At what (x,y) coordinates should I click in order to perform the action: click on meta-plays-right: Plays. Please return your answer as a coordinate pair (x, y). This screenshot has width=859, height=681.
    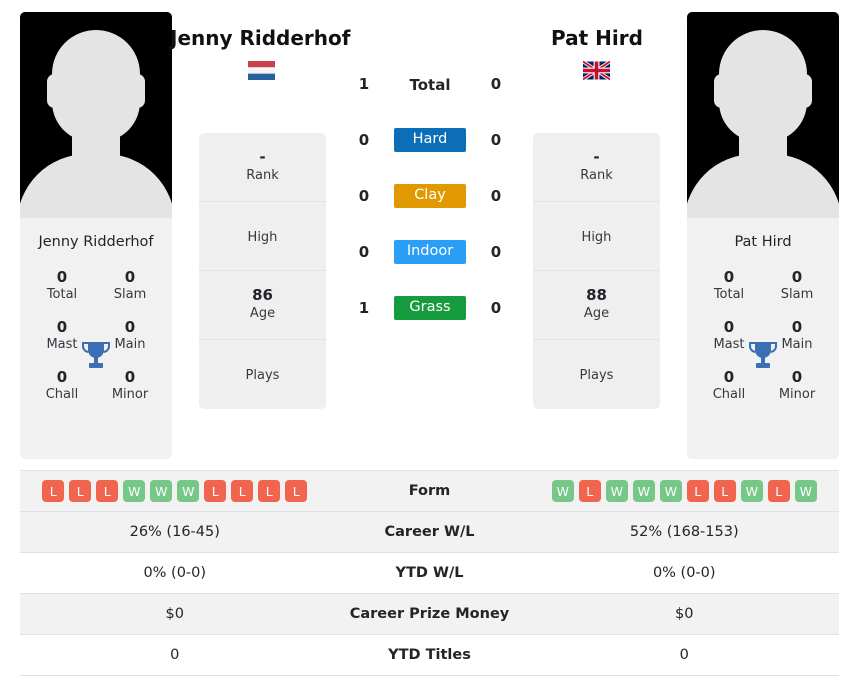
    Looking at the image, I should click on (596, 374).